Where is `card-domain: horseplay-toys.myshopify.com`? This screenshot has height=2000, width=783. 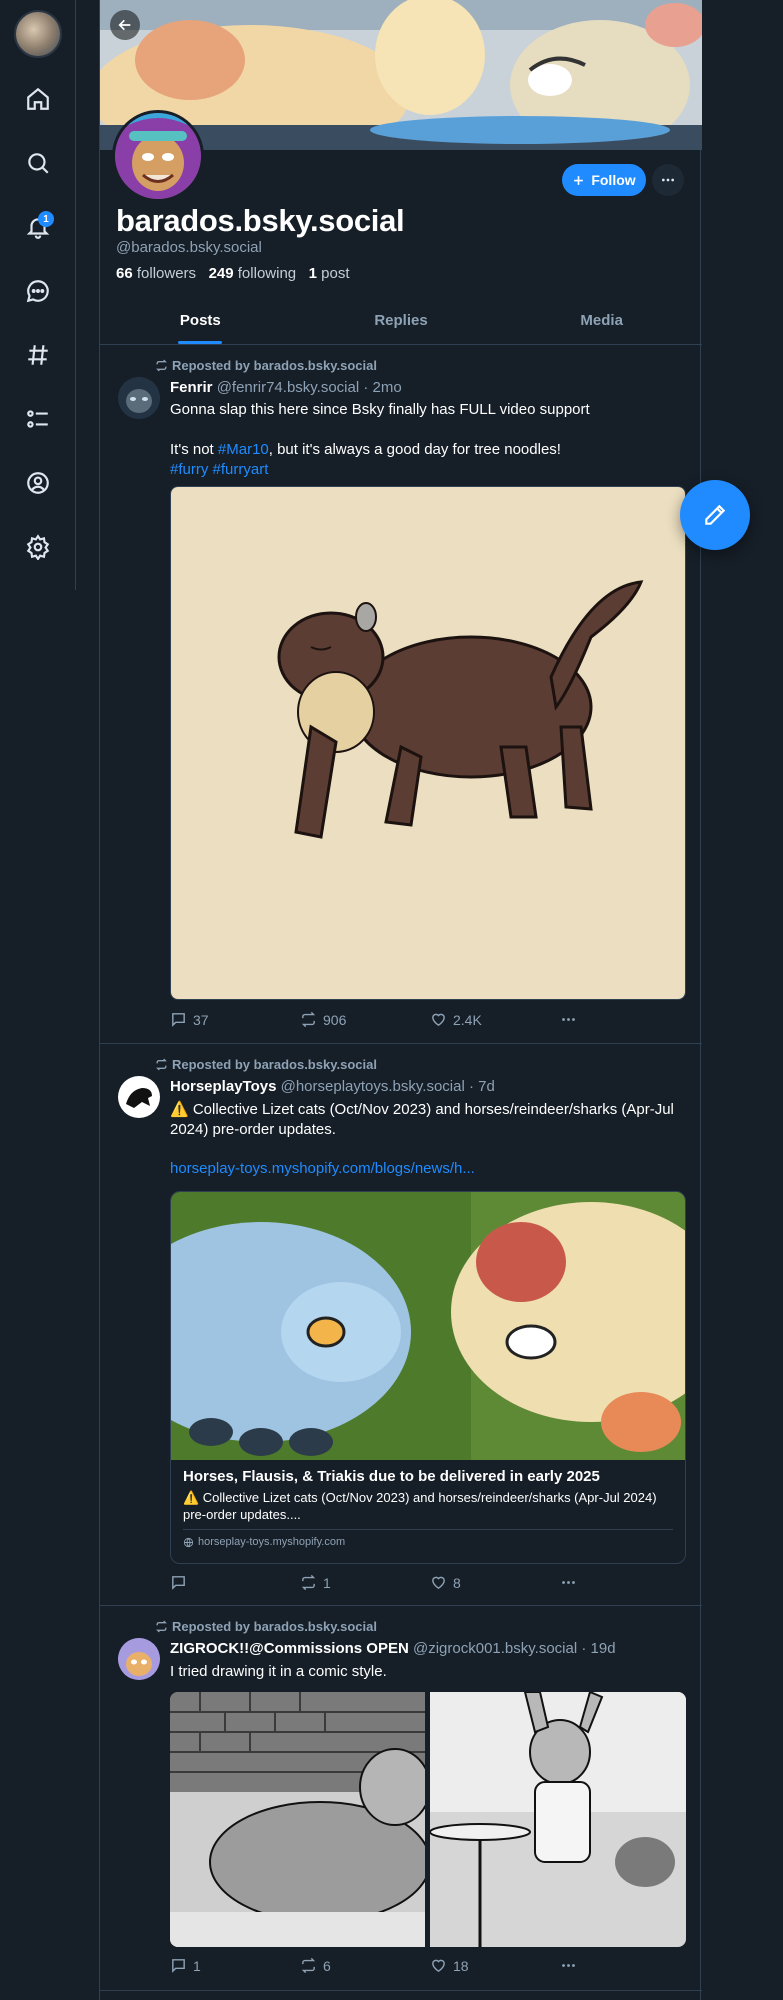
card-domain: horseplay-toys.myshopify.com is located at coordinates (428, 1542).